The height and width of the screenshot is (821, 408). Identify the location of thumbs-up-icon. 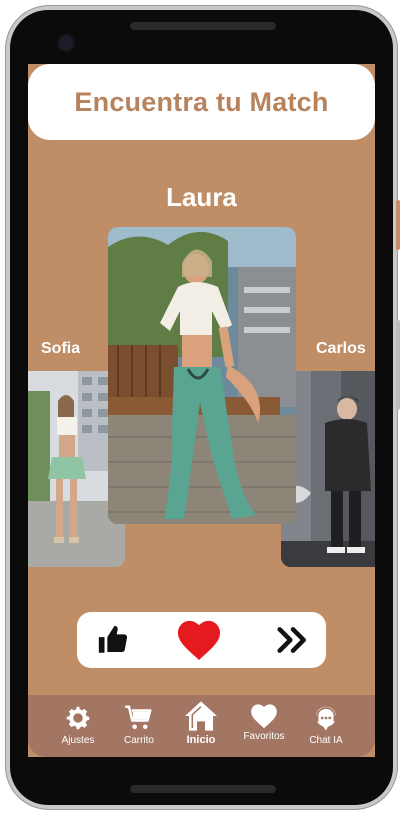
(113, 639).